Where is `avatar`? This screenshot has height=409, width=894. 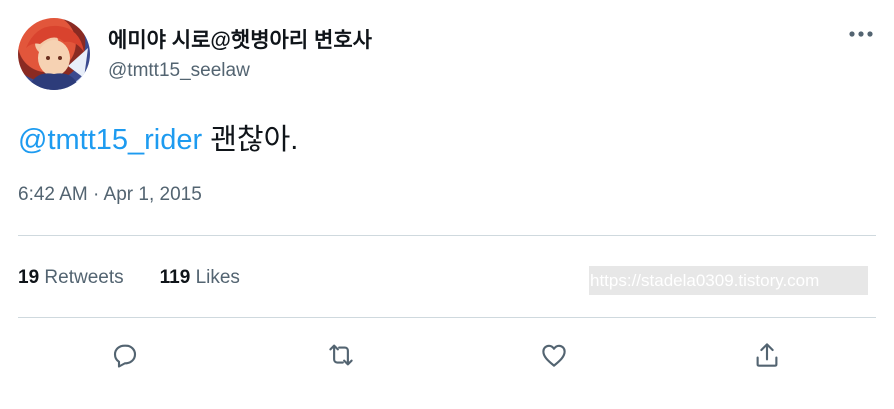 avatar is located at coordinates (54, 54).